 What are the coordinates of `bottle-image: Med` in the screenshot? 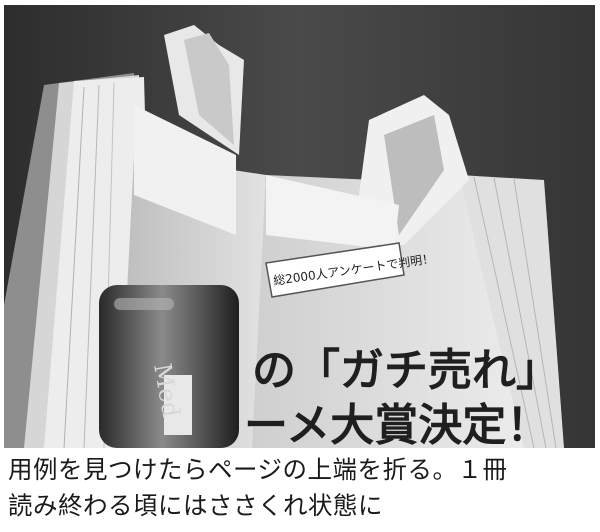 It's located at (169, 366).